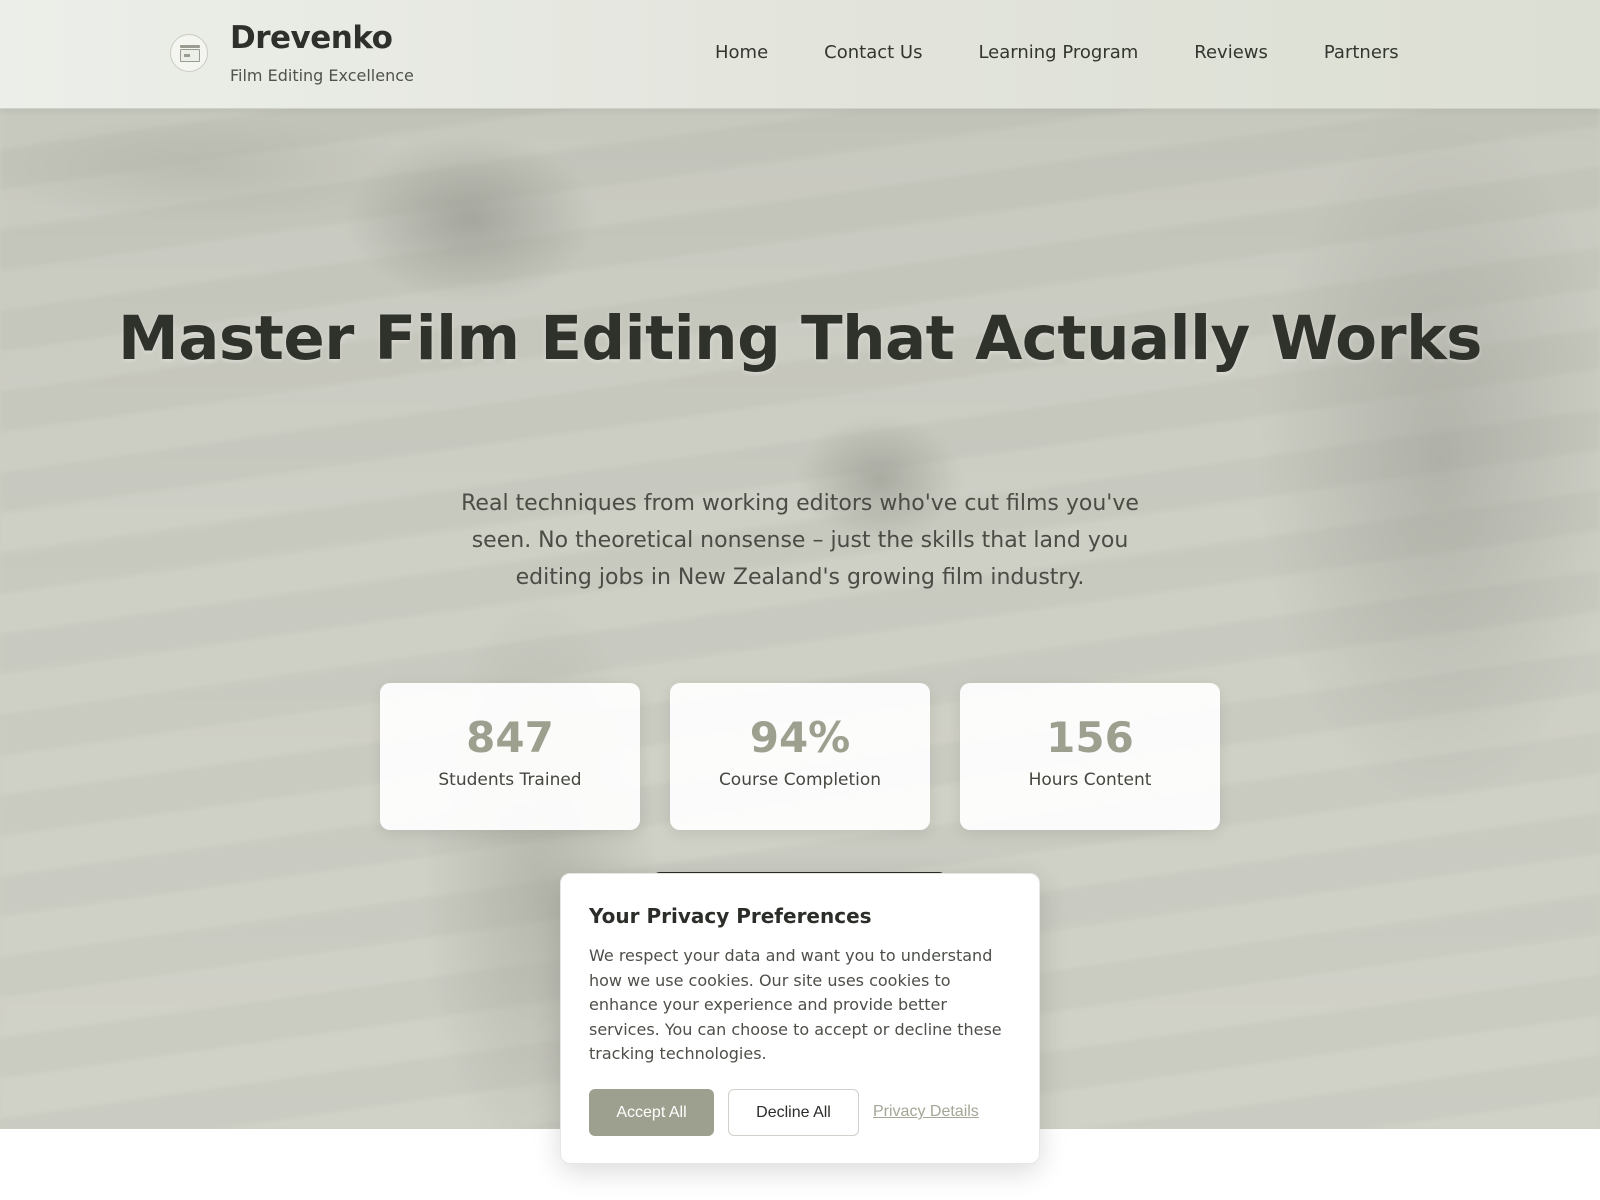 The height and width of the screenshot is (1200, 1600). Describe the element at coordinates (800, 780) in the screenshot. I see `stat-label: Course Completion` at that location.